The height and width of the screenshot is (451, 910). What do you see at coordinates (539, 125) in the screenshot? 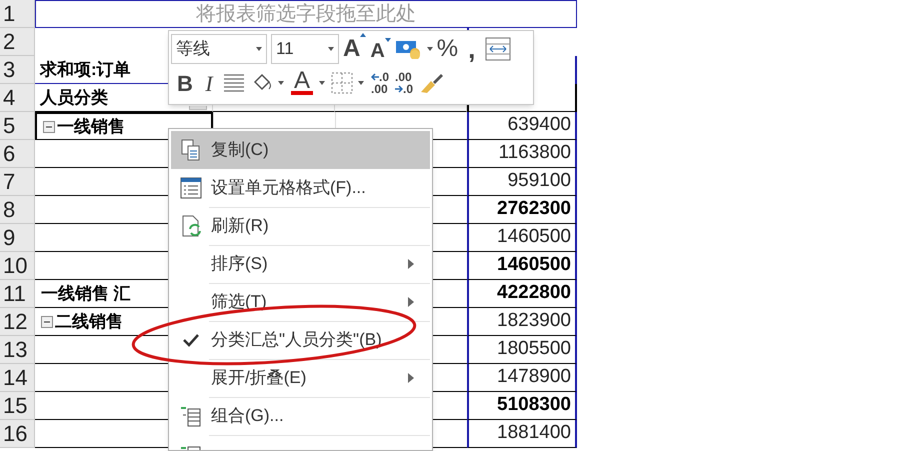
I see `table-cell-text: 639400` at bounding box center [539, 125].